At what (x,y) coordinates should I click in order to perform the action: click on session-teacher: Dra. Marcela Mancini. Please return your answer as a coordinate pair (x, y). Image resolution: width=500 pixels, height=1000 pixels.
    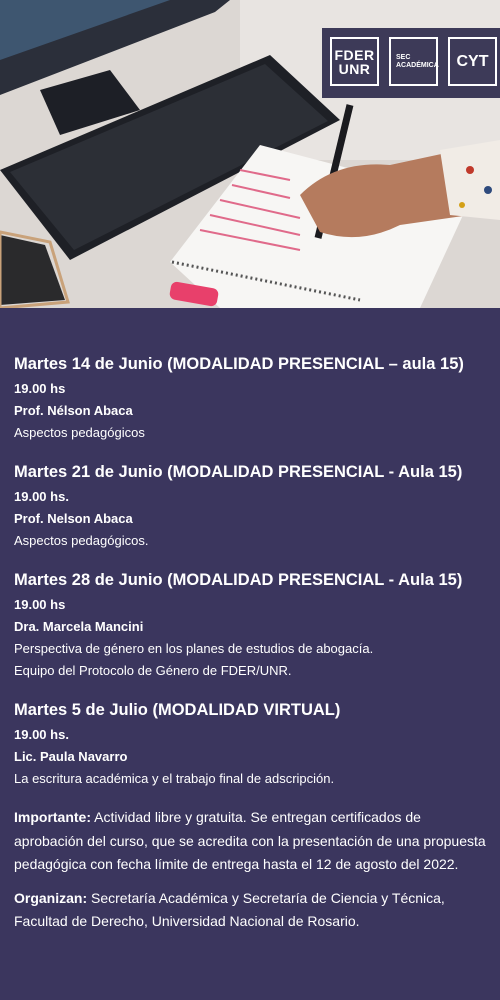
    Looking at the image, I should click on (79, 626).